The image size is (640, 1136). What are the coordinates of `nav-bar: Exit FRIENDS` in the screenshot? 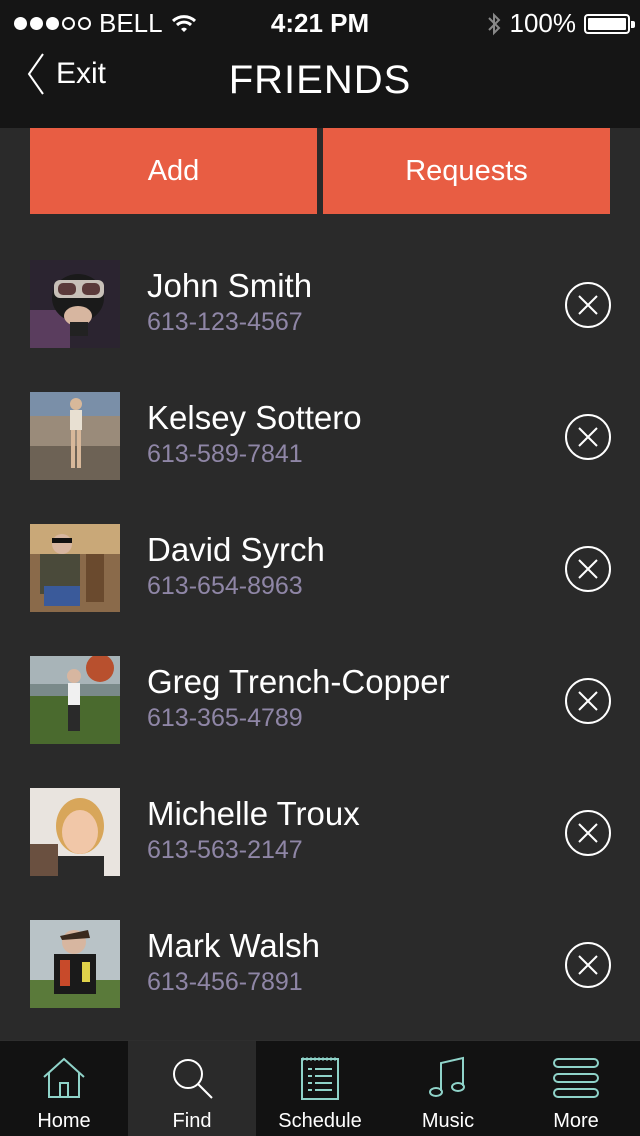 It's located at (320, 86).